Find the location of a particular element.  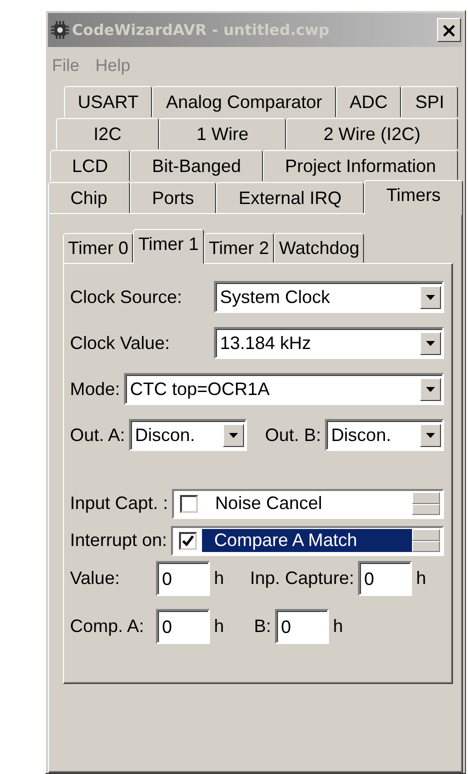

tab: Timer 1 is located at coordinates (168, 246).